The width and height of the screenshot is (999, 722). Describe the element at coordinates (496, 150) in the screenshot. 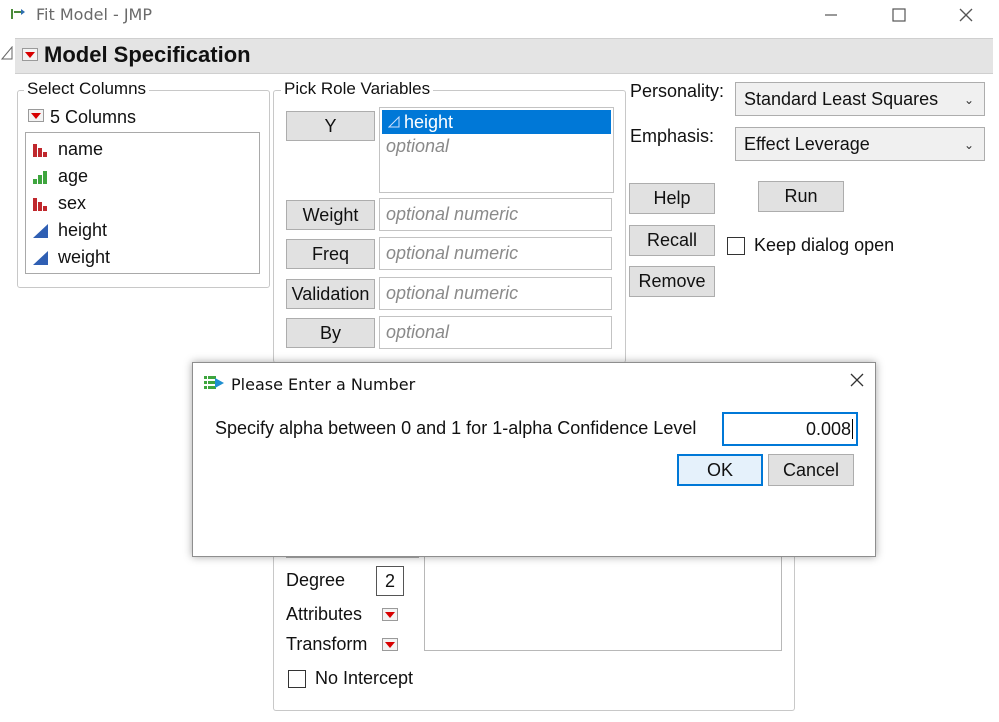

I see `y-role-listbox: height optional` at that location.